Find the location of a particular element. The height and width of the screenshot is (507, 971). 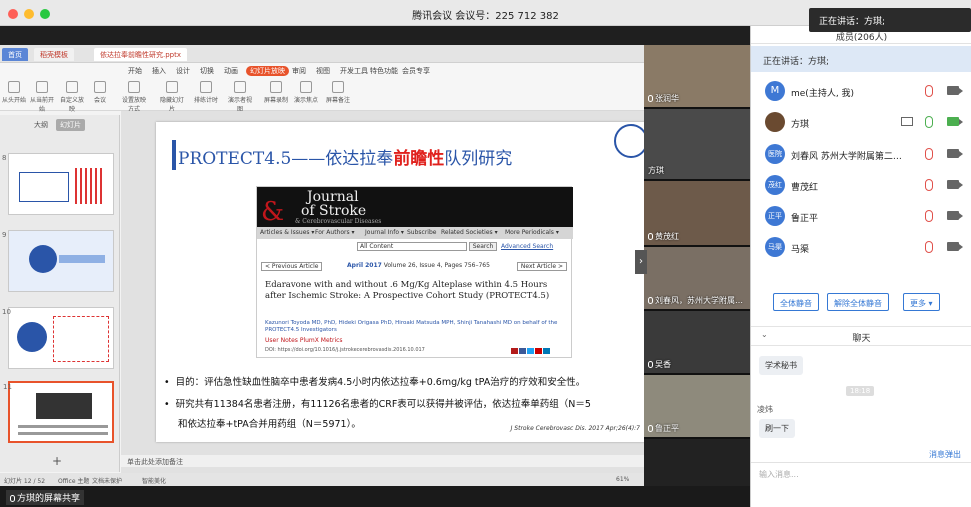

ribbon-focus: 演示焦点 is located at coordinates (306, 92).